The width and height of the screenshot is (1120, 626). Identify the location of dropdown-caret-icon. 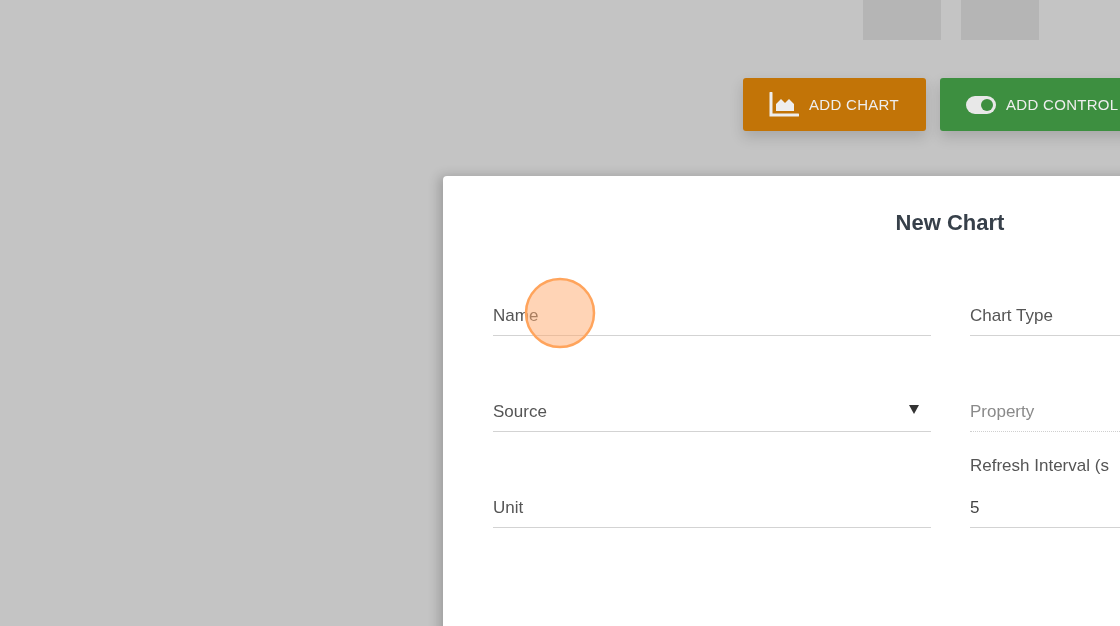
(914, 409).